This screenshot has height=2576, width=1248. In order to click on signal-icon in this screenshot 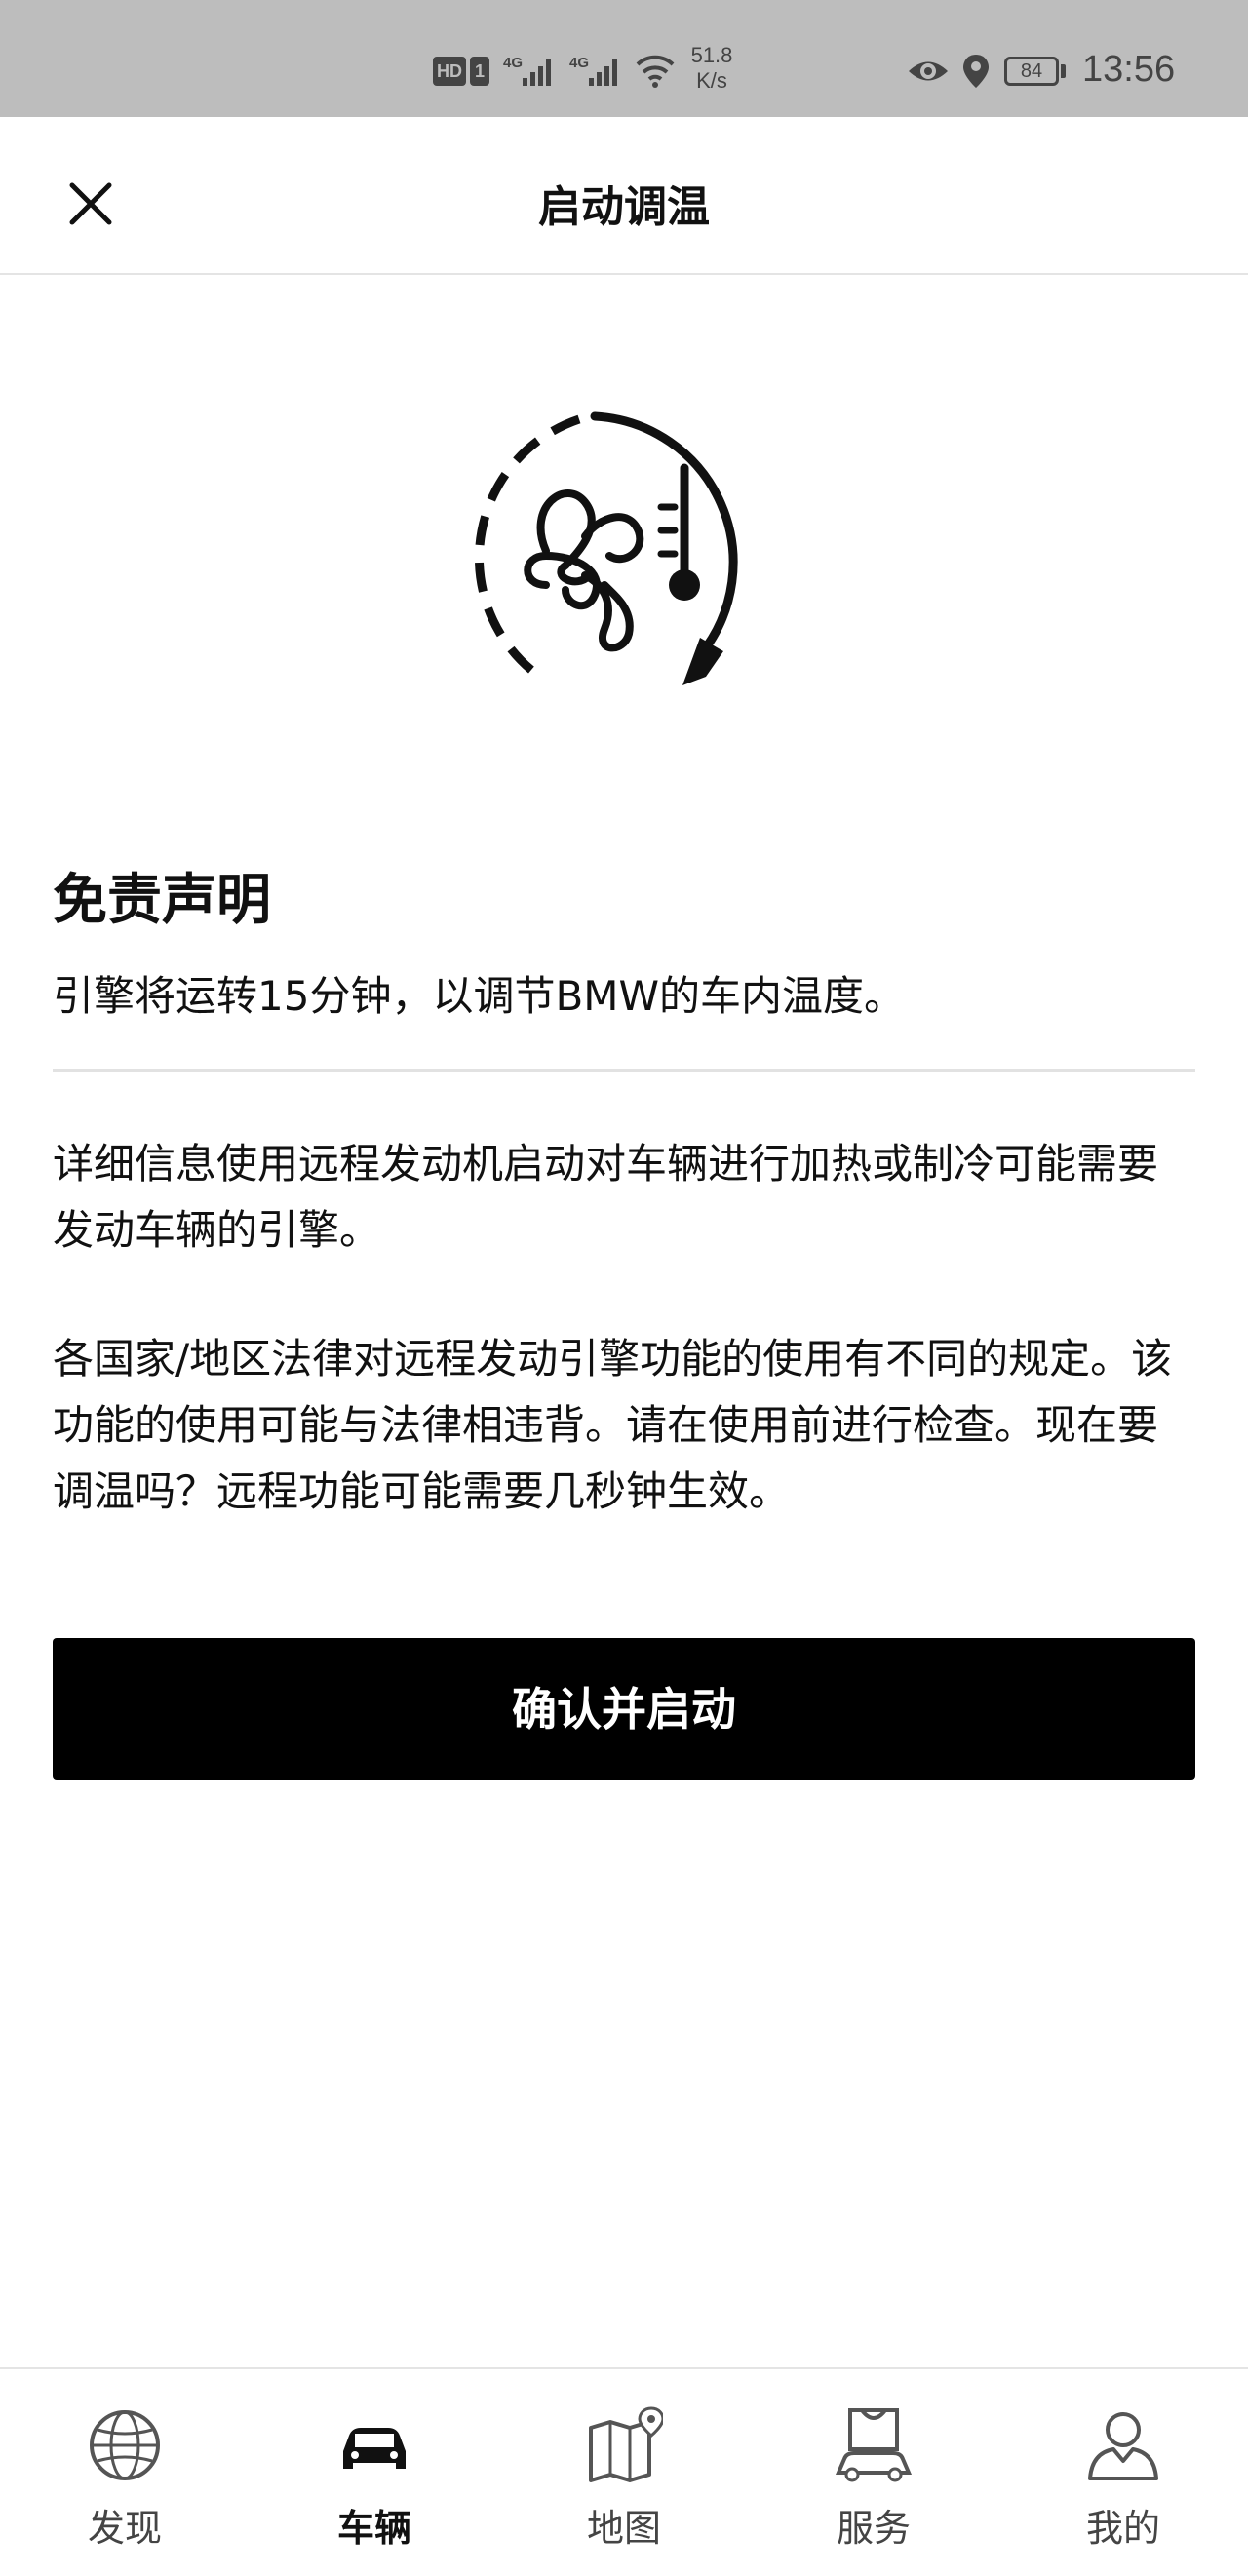, I will do `click(537, 72)`.